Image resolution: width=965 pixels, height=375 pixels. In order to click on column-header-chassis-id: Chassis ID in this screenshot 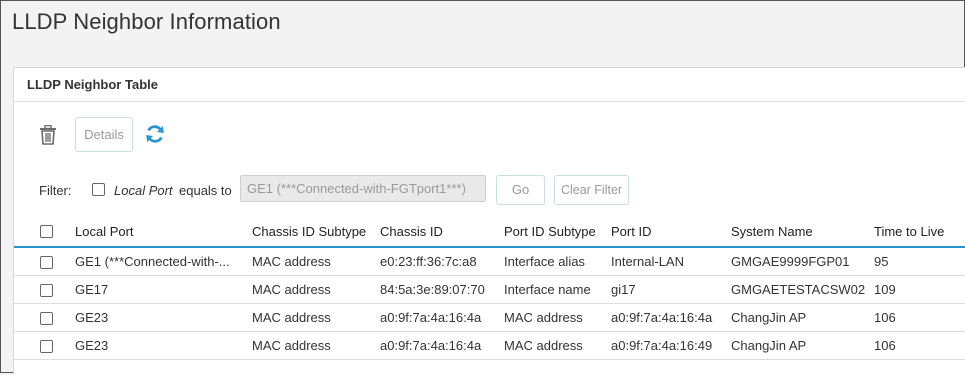, I will do `click(442, 232)`.